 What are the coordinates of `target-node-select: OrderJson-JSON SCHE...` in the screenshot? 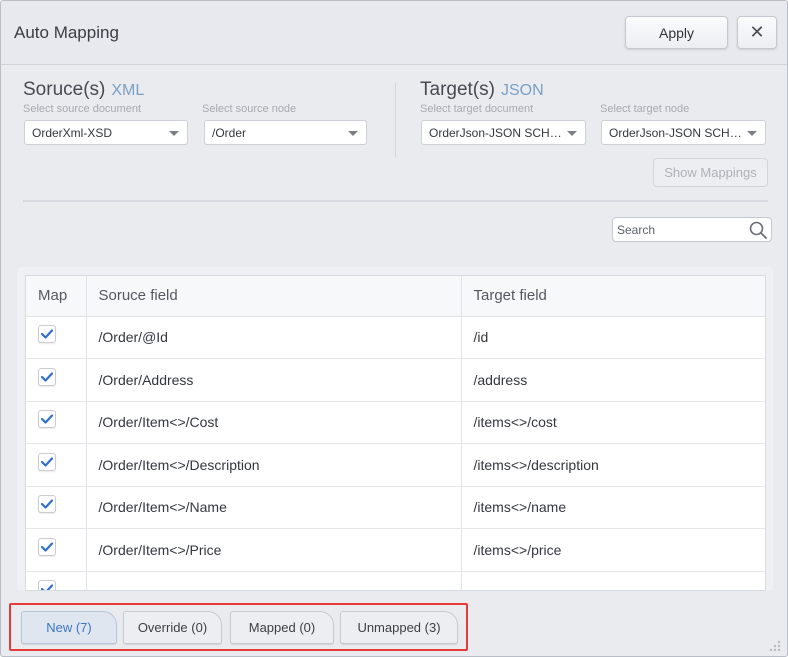 It's located at (683, 132).